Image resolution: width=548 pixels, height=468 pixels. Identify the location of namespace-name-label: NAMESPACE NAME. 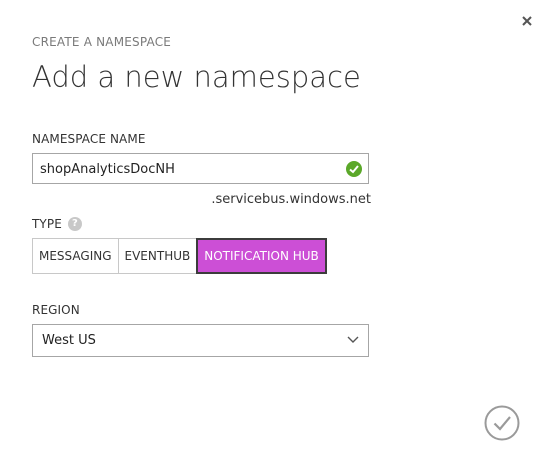
(89, 139).